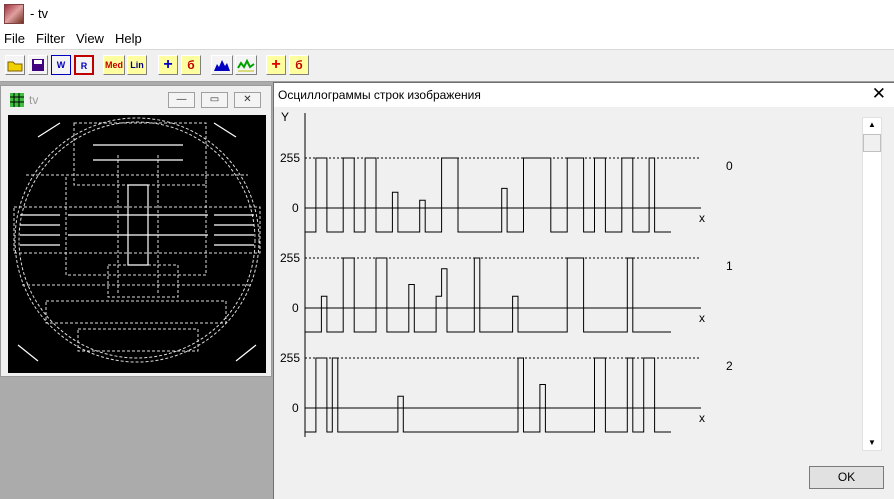 Image resolution: width=894 pixels, height=499 pixels. I want to click on menu-help: Help, so click(128, 38).